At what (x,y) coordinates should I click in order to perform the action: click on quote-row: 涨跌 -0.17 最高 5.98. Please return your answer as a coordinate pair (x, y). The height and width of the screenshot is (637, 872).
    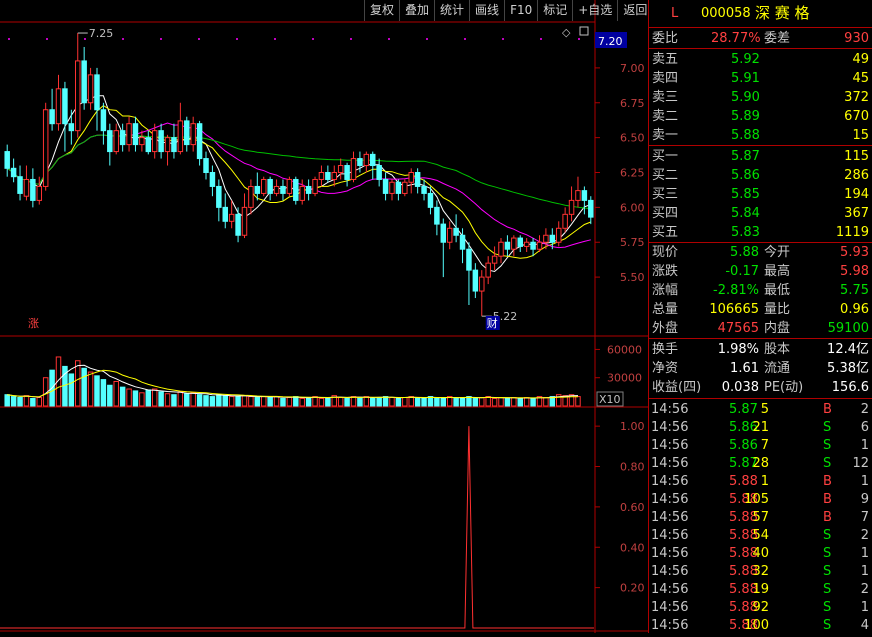
    Looking at the image, I should click on (760, 271).